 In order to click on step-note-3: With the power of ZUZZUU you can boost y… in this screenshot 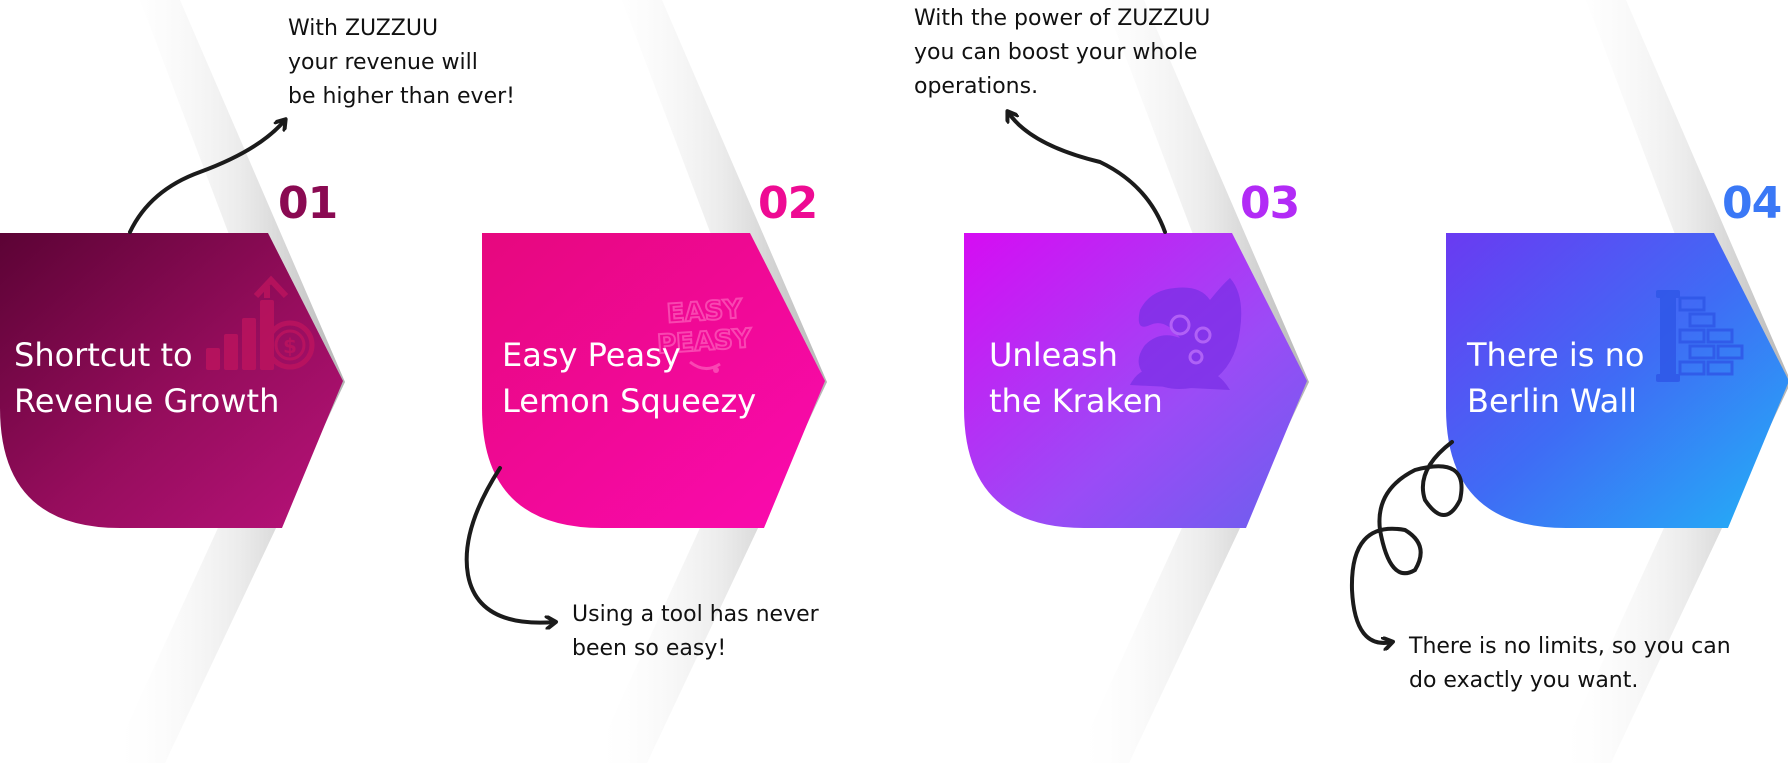, I will do `click(1062, 52)`.